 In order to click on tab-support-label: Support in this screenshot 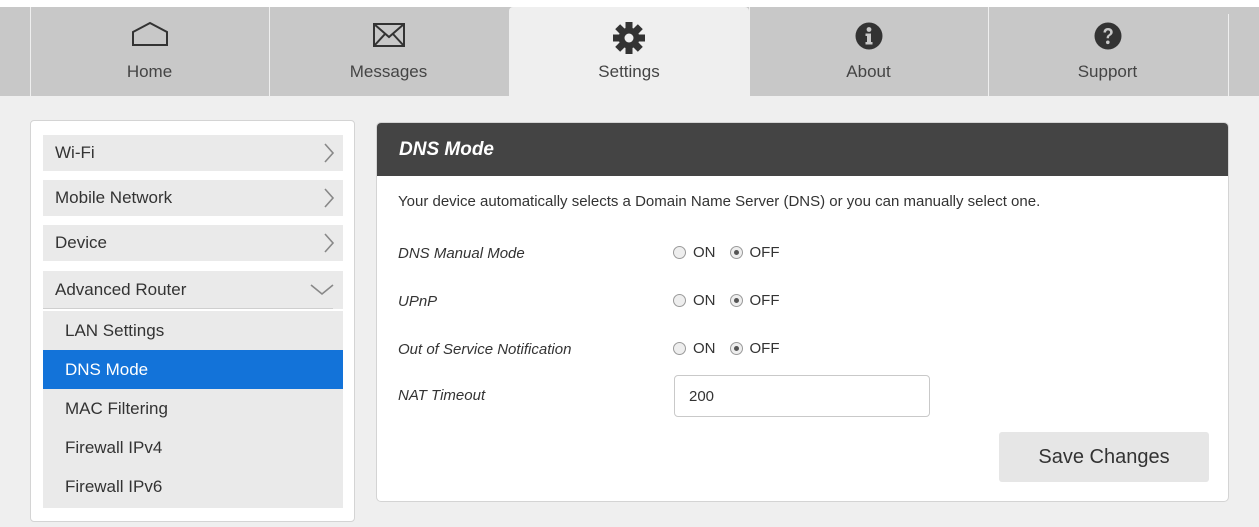, I will do `click(1107, 71)`.